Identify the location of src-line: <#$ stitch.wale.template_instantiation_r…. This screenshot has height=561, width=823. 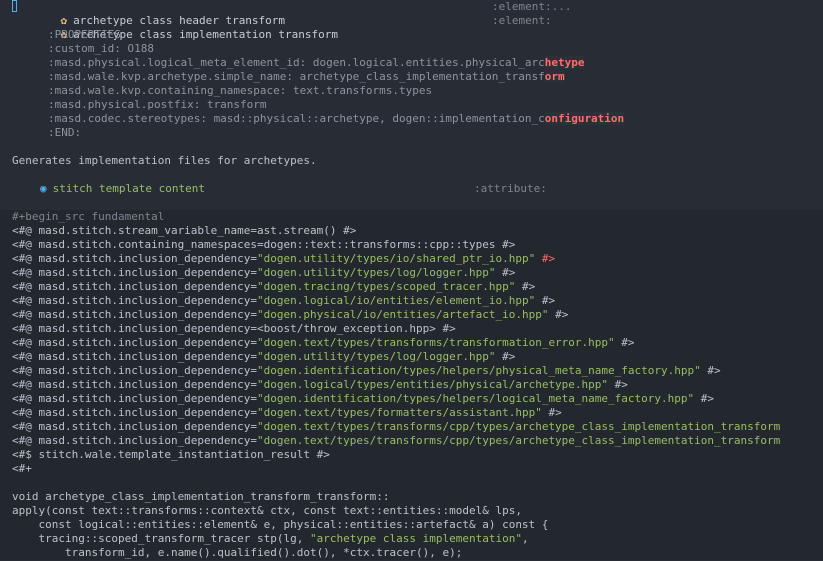
(171, 454).